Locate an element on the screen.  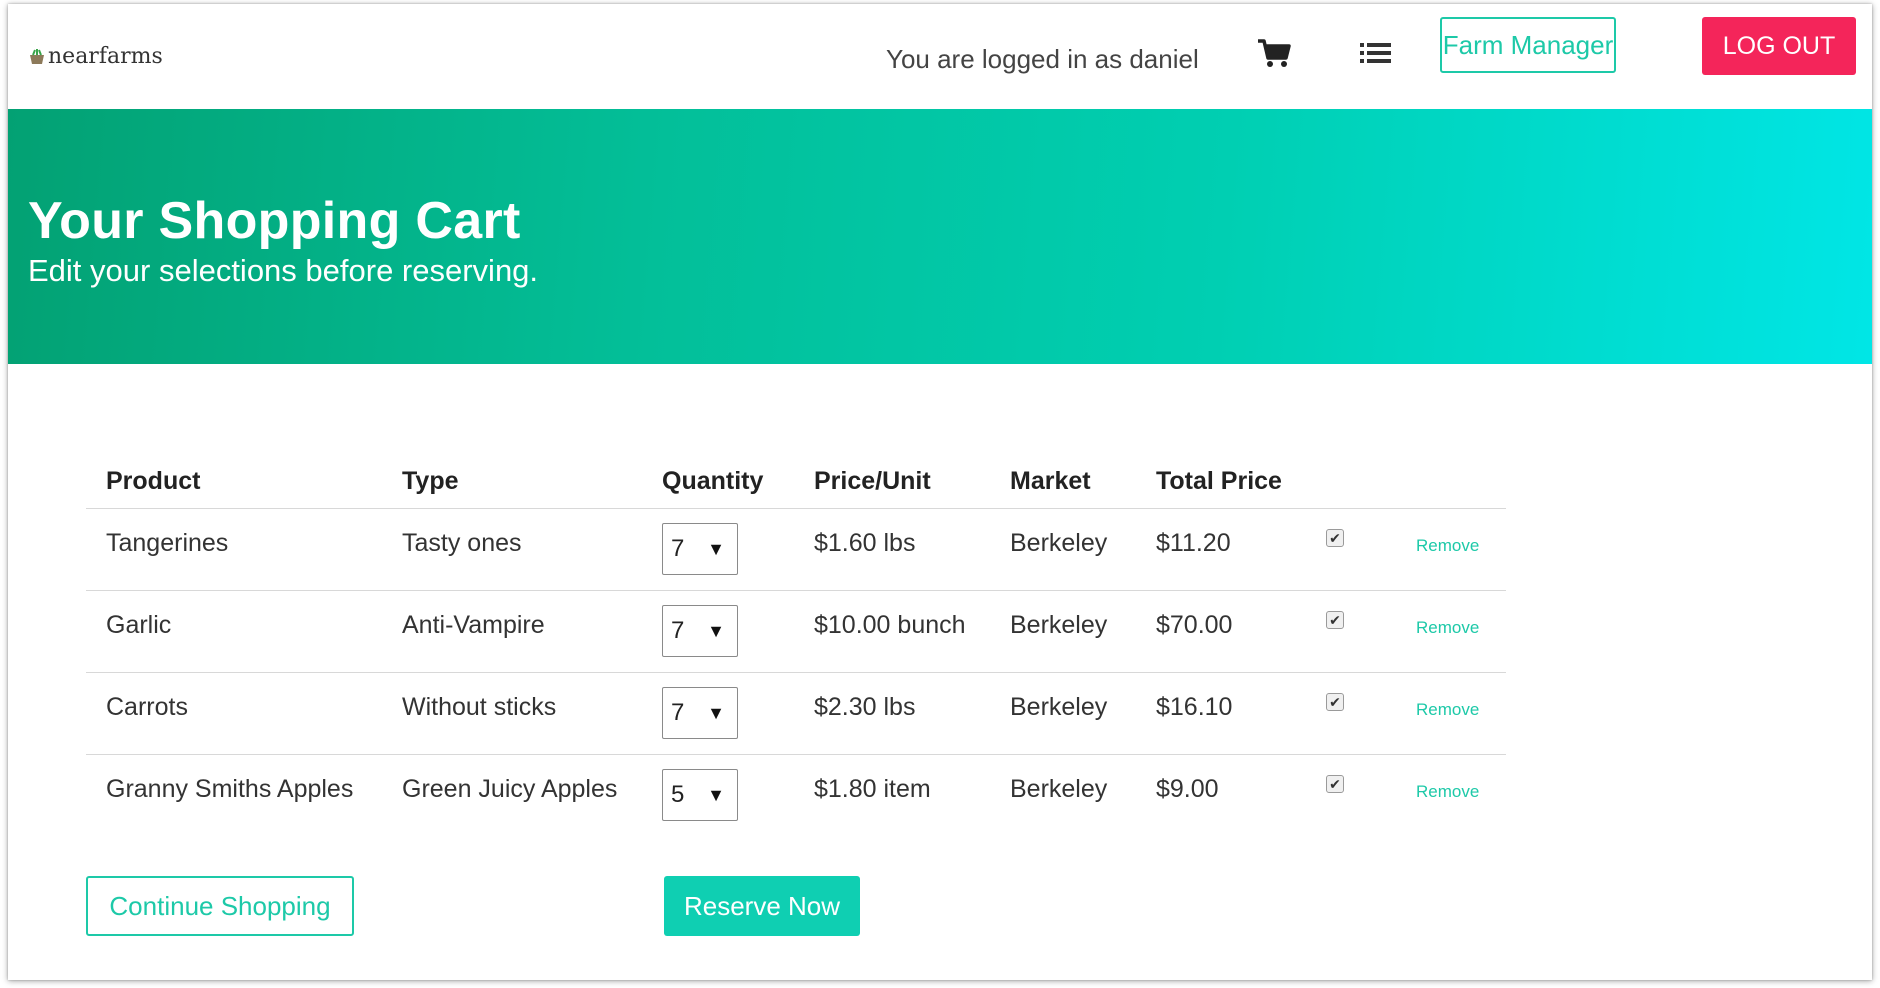
cell-price-unit: $10.00 bunch is located at coordinates (892, 631).